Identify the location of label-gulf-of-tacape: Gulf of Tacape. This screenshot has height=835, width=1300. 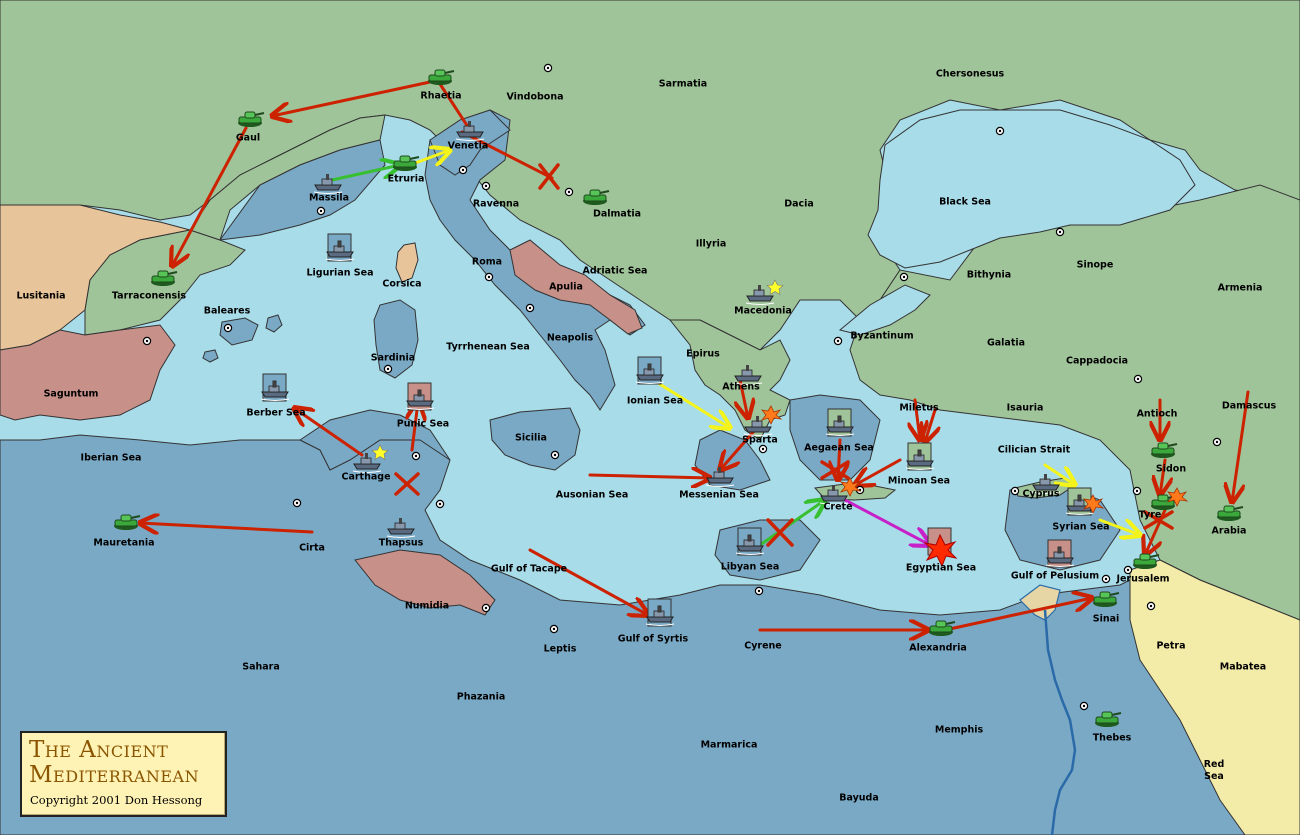
(529, 569).